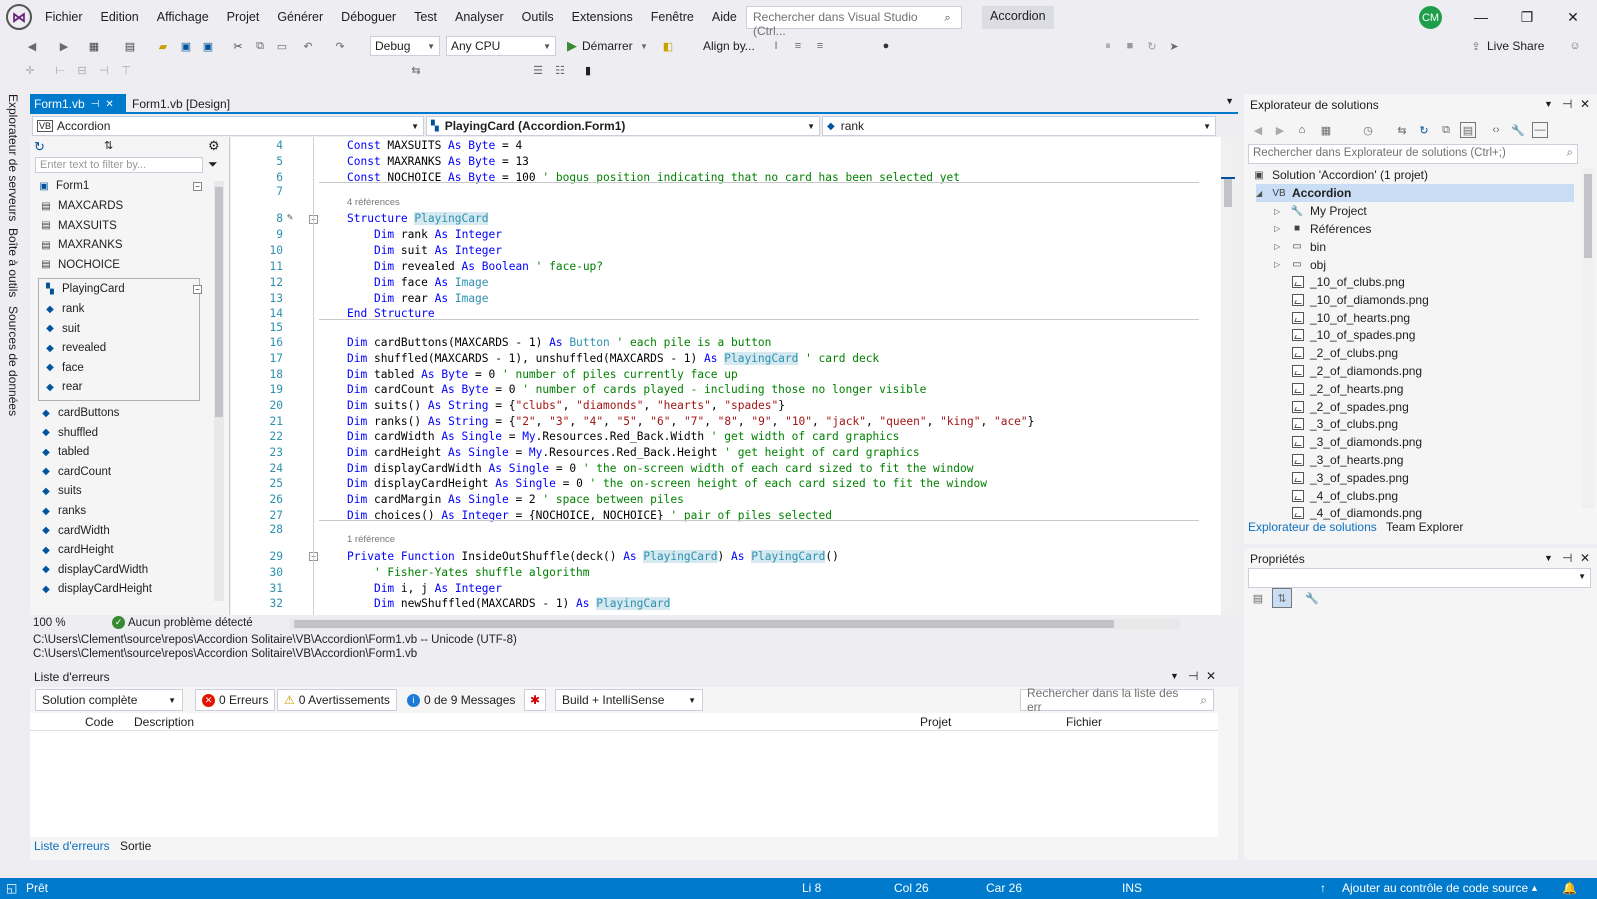 The image size is (1597, 899). I want to click on live-share-icon: ⇪, so click(1476, 46).